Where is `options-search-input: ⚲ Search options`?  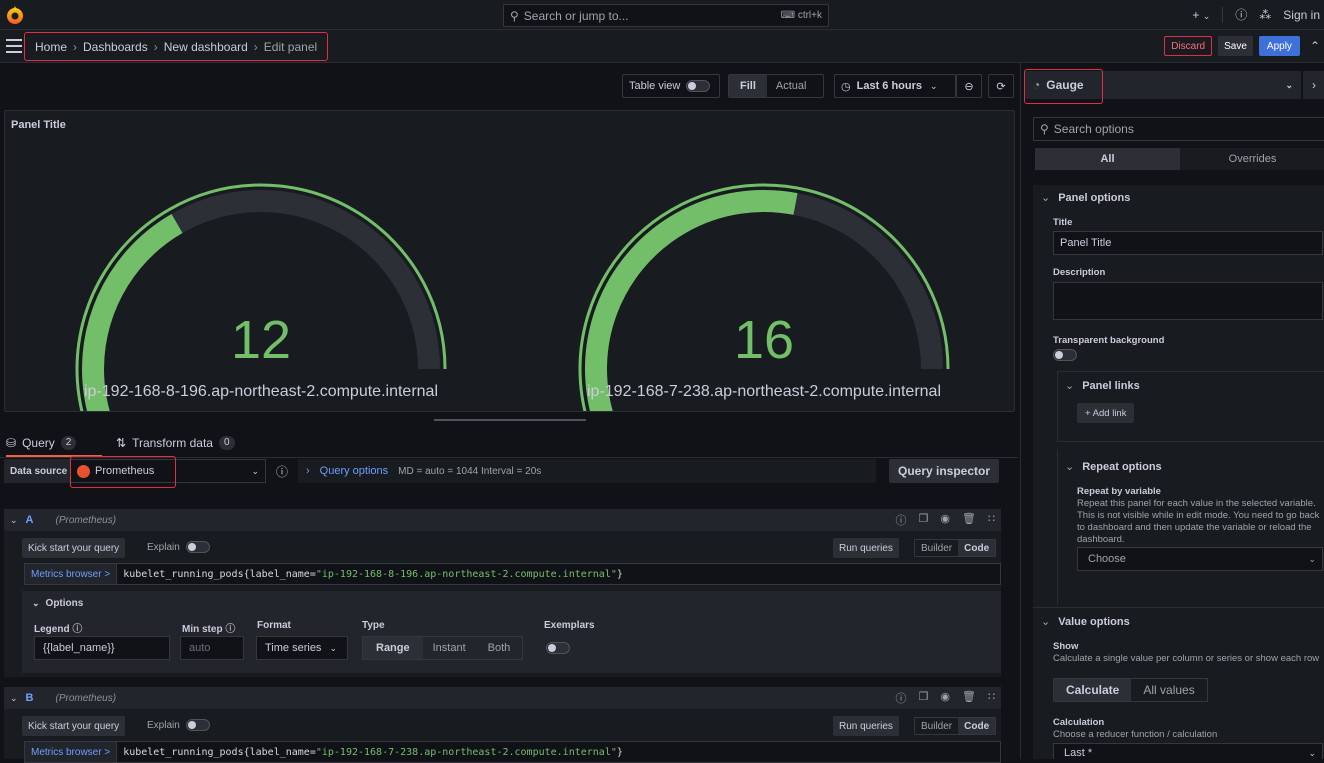 options-search-input: ⚲ Search options is located at coordinates (1178, 129).